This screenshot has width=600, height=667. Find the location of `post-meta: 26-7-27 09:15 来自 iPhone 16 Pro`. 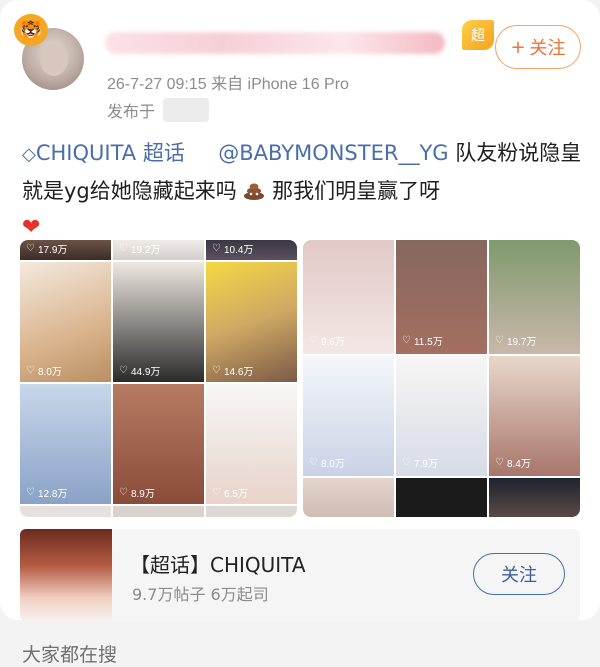

post-meta: 26-7-27 09:15 来自 iPhone 16 Pro is located at coordinates (228, 84).